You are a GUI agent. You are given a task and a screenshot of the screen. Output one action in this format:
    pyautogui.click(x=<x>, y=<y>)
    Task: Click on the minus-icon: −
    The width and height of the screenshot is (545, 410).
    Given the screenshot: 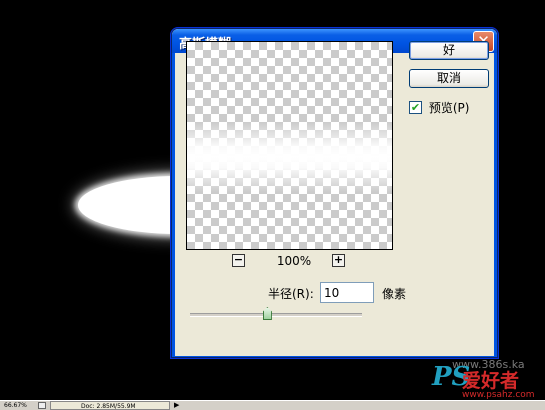 What is the action you would take?
    pyautogui.click(x=238, y=259)
    